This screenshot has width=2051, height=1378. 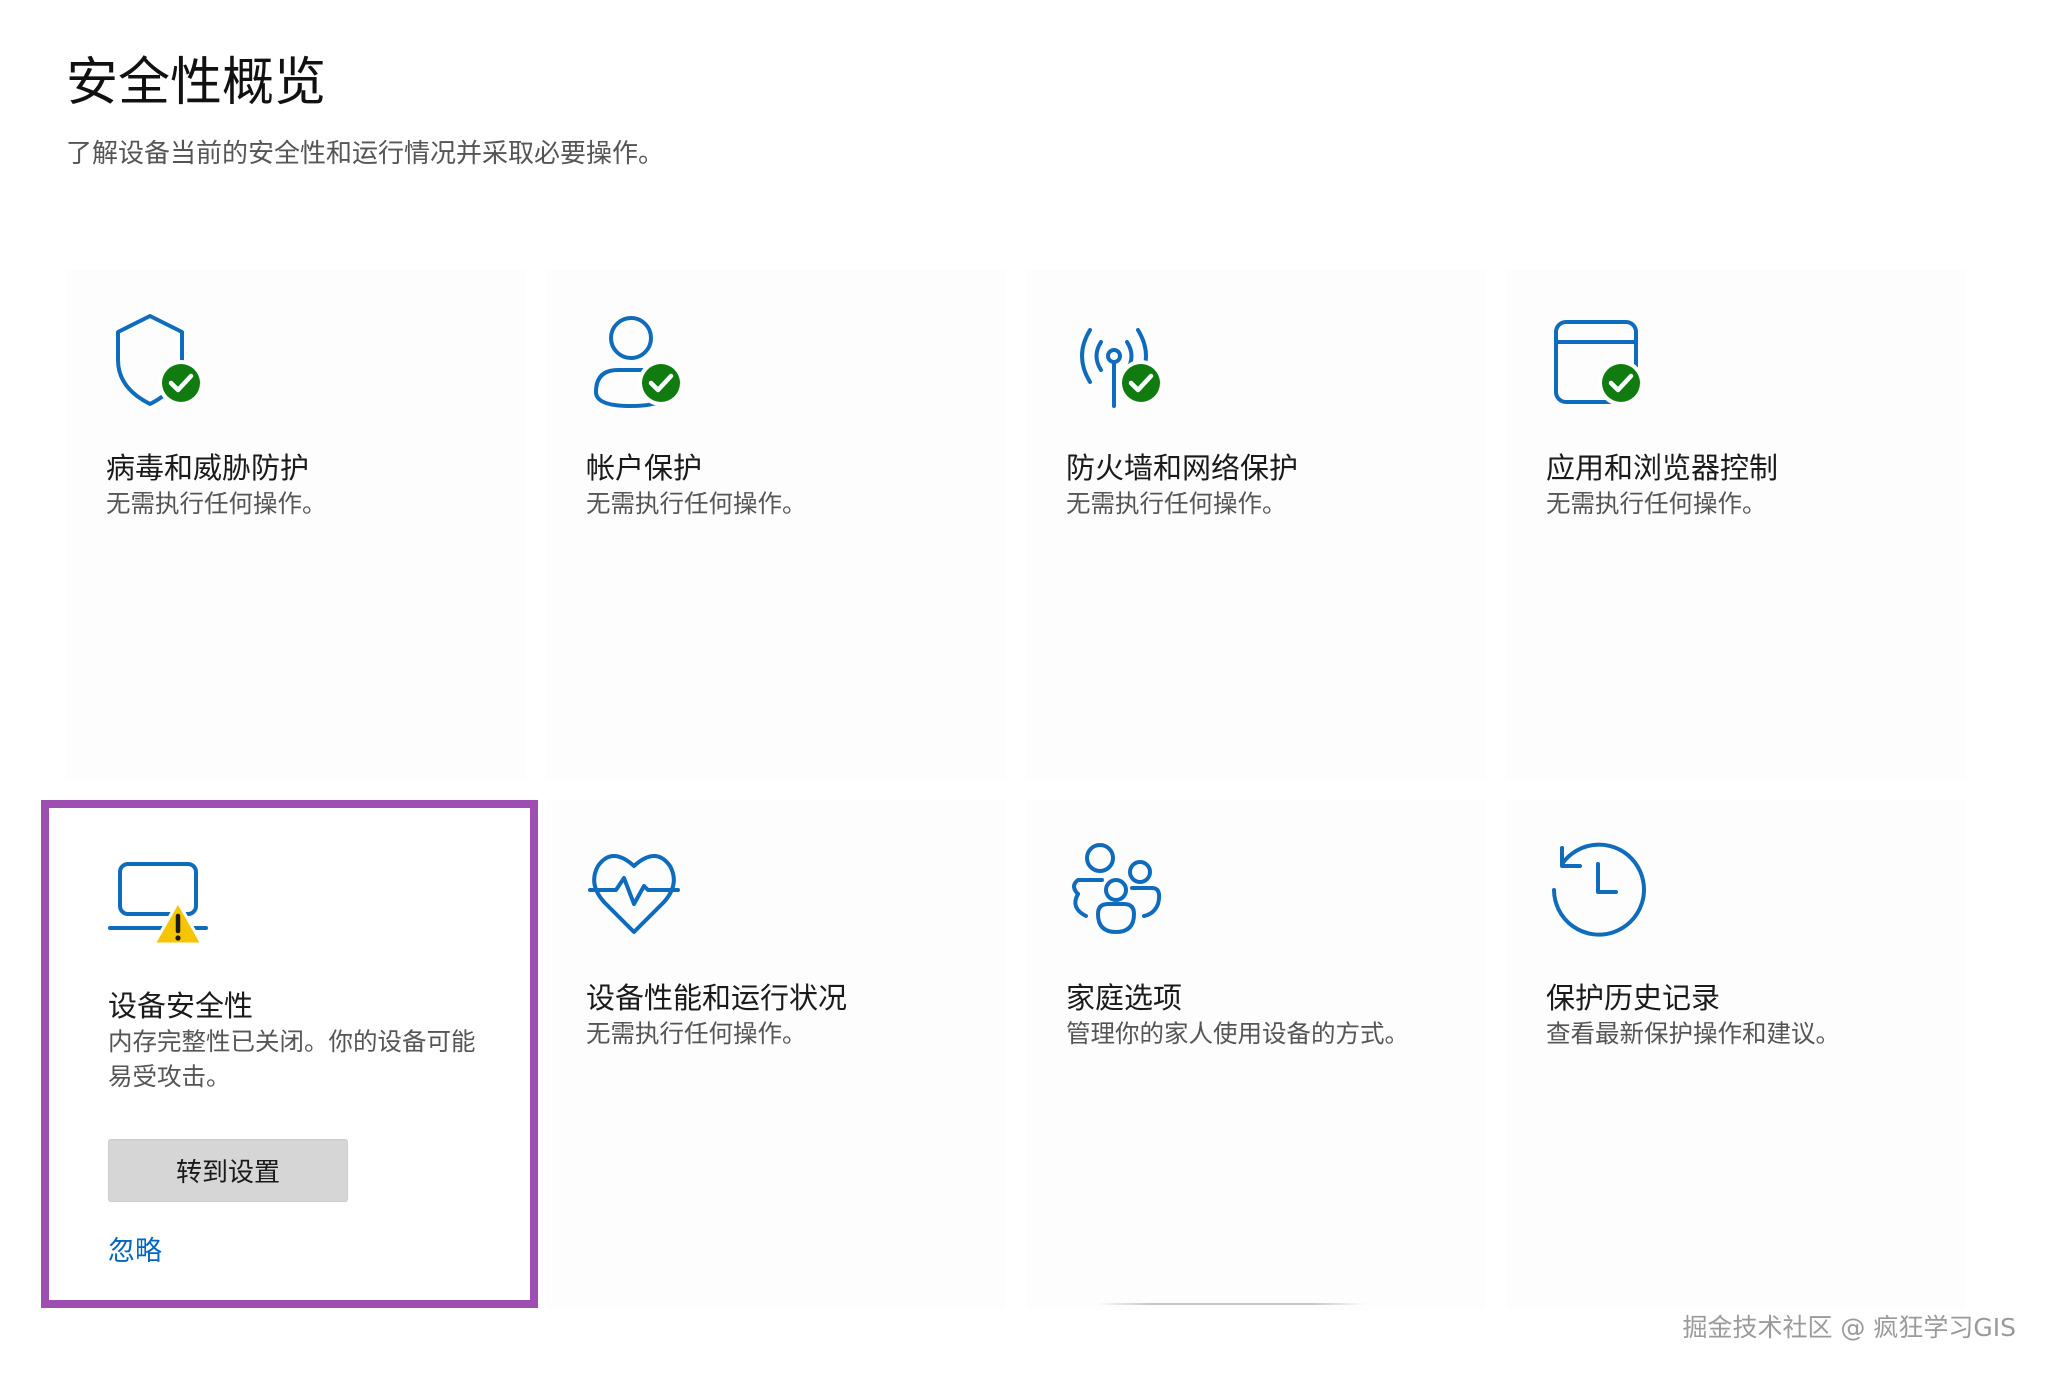 What do you see at coordinates (196, 83) in the screenshot?
I see `page-title: 安全性概览` at bounding box center [196, 83].